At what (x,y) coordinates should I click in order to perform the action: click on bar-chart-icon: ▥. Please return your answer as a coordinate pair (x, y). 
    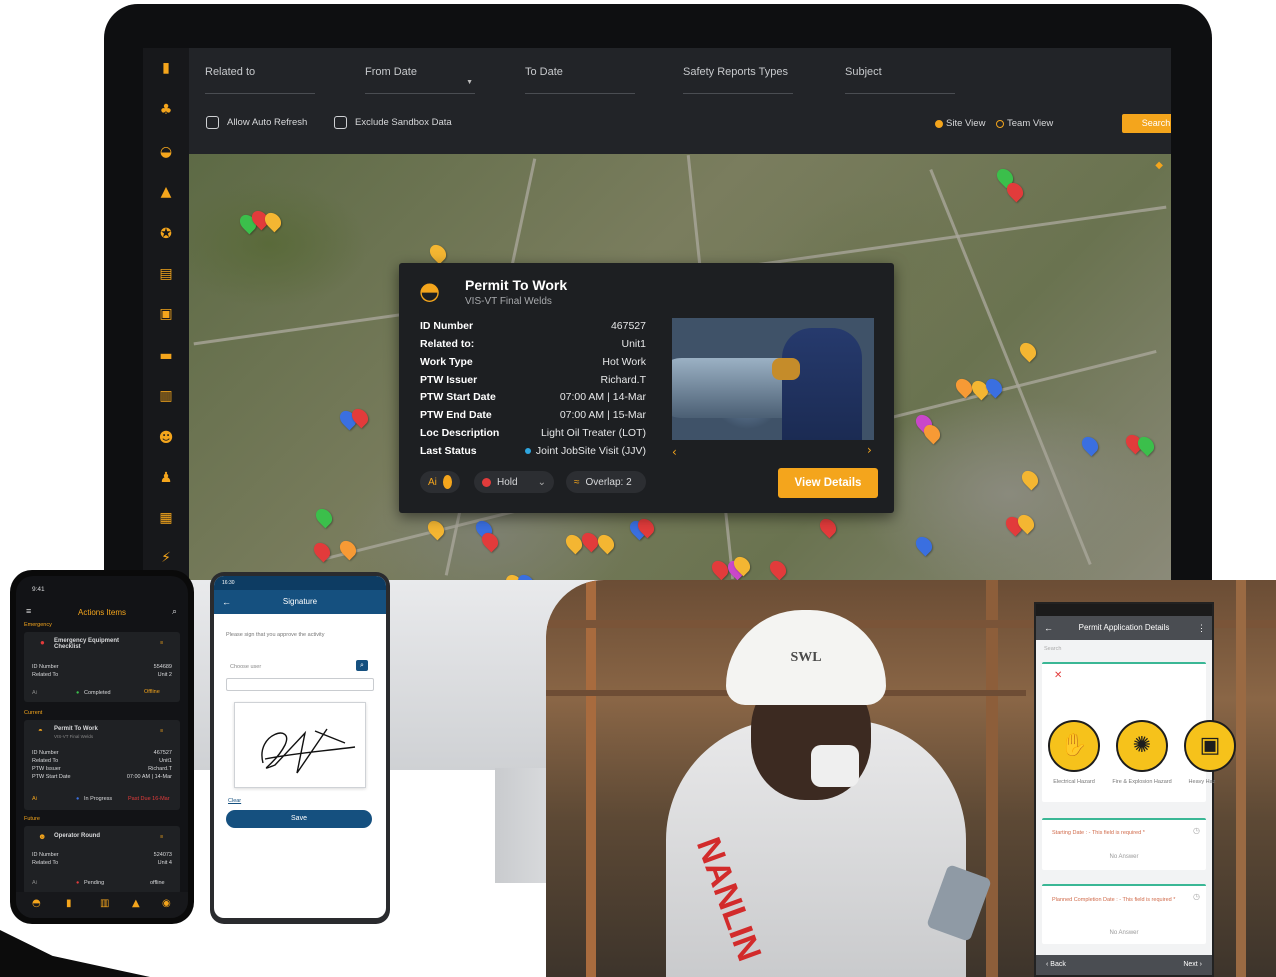
    Looking at the image, I should click on (104, 903).